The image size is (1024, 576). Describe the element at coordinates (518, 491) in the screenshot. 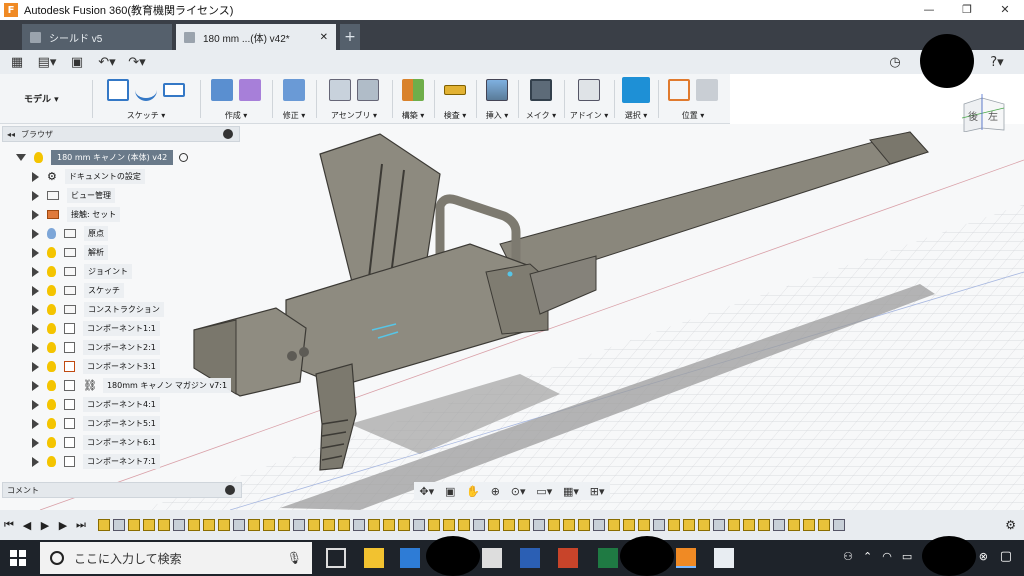

I see `zoom-window-icon: ⊙▾` at that location.